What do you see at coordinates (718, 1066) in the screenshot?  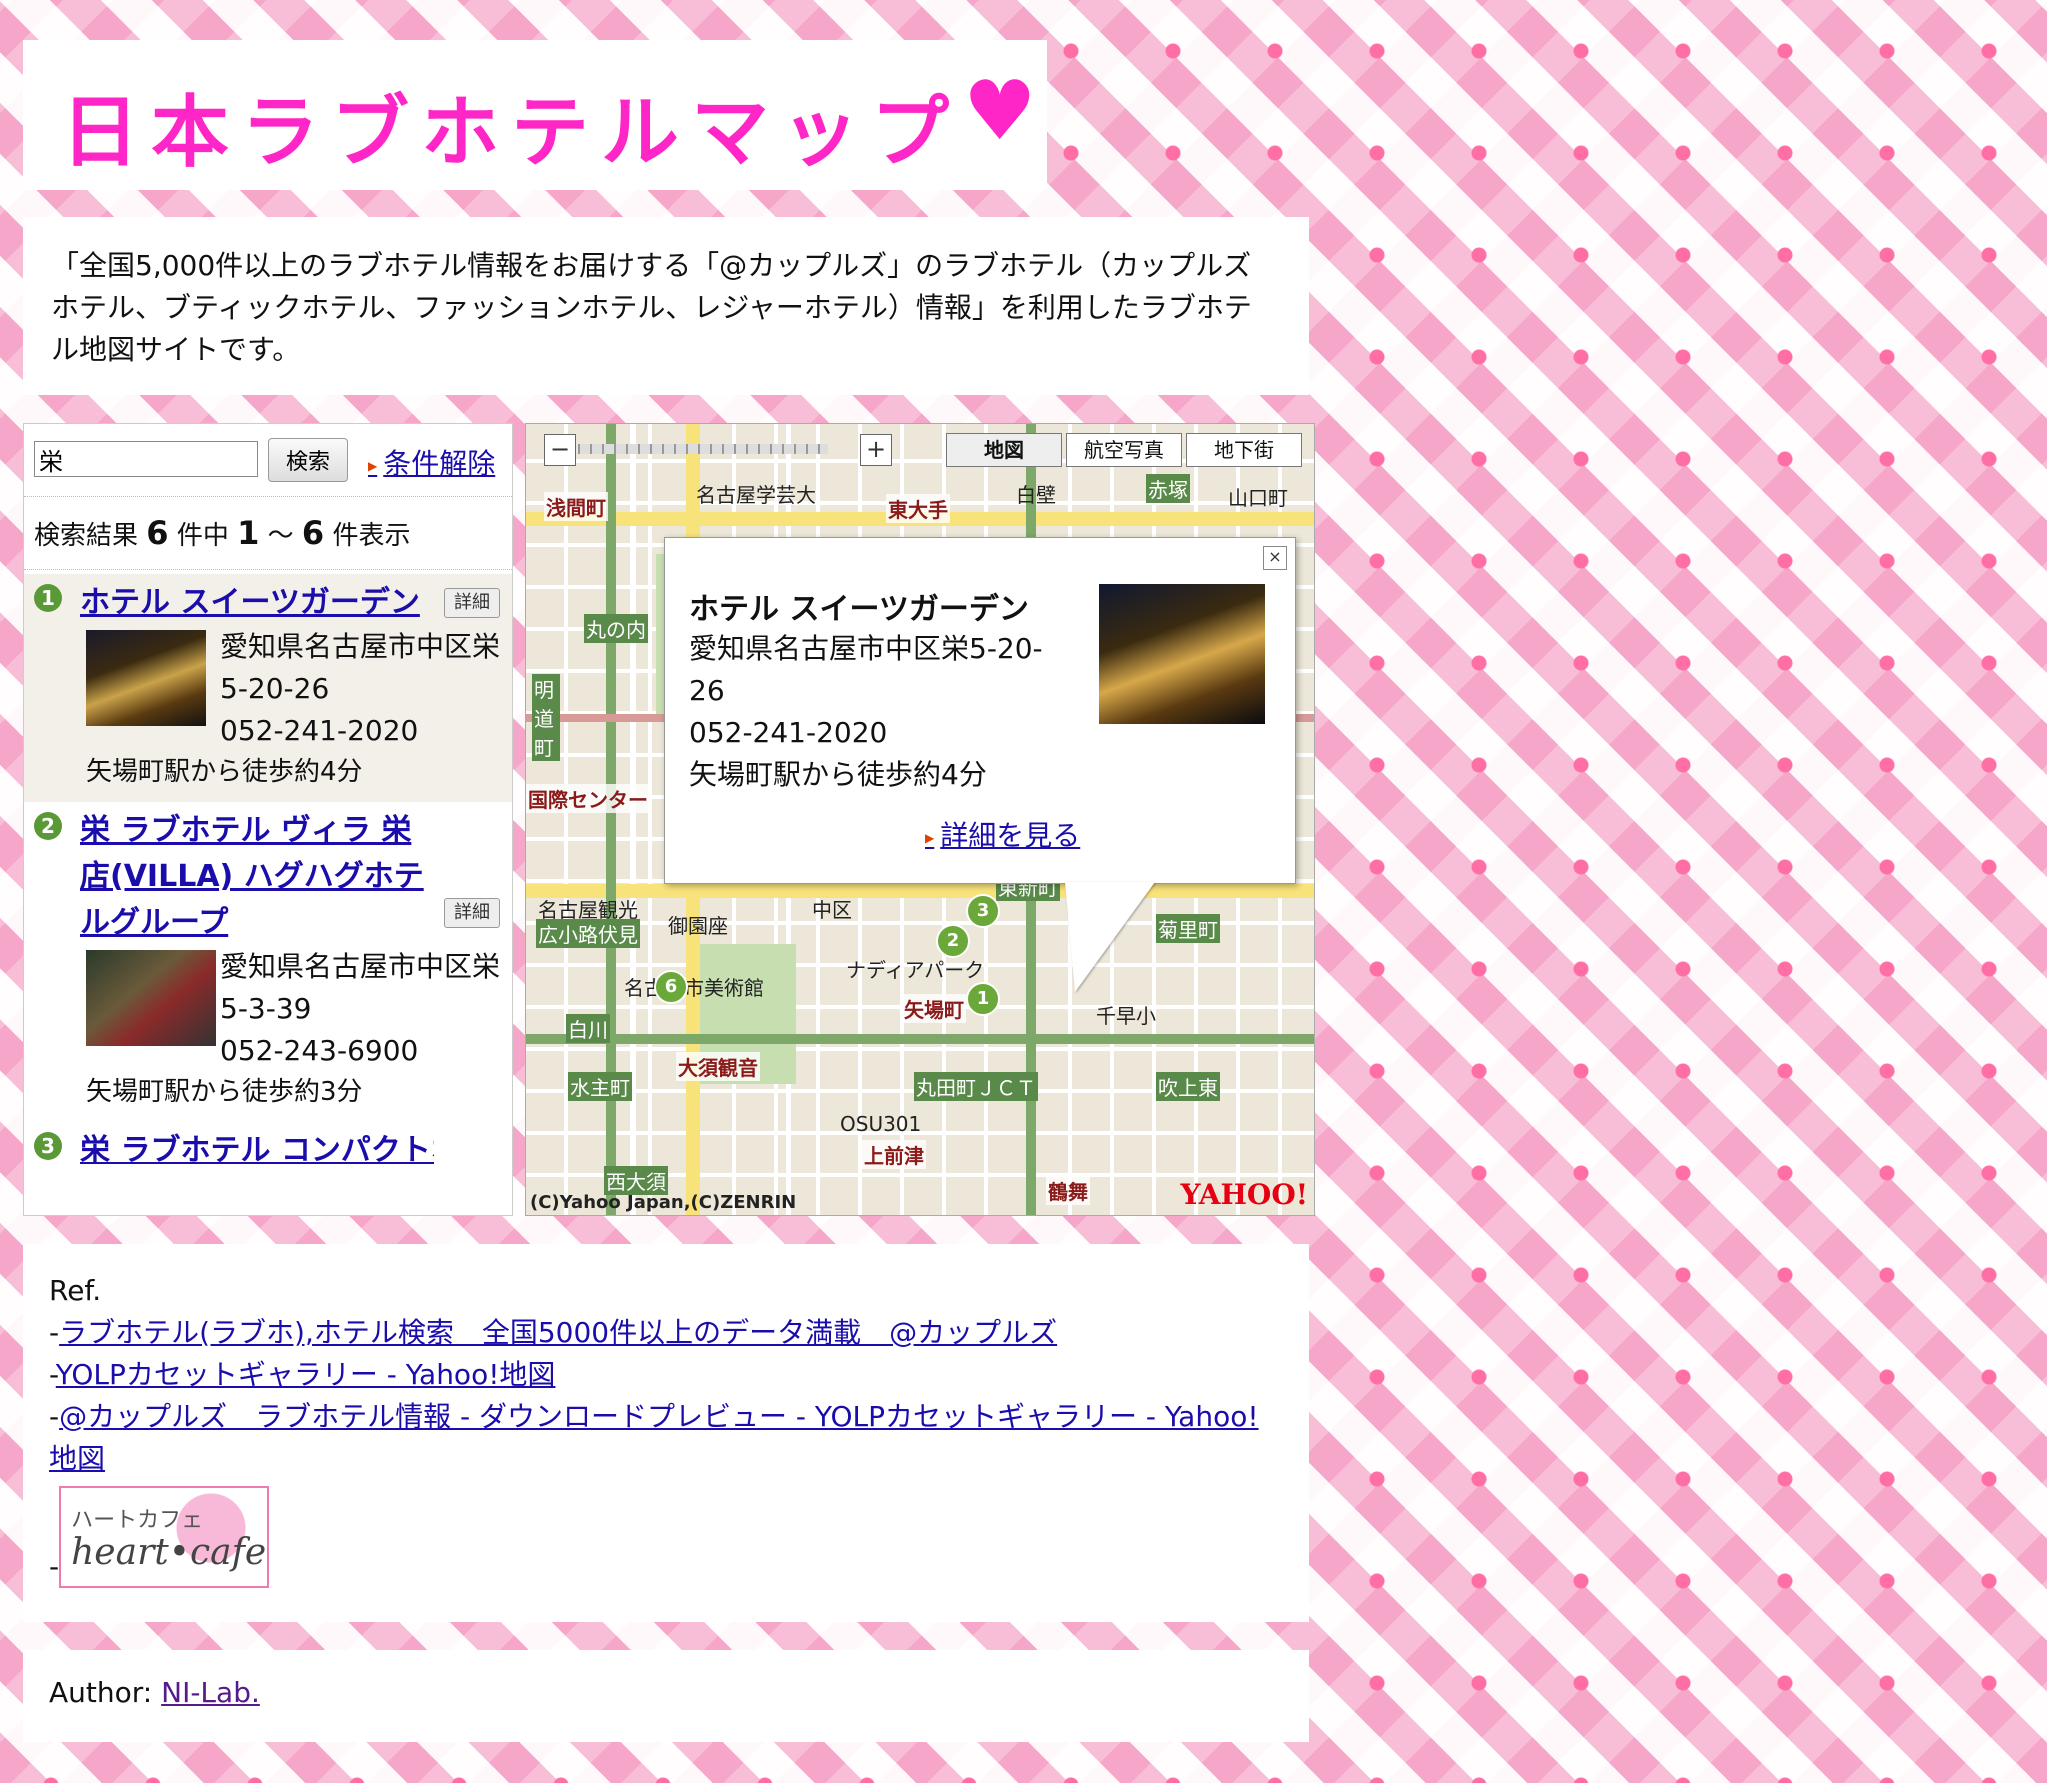 I see `map-label: 大須観音` at bounding box center [718, 1066].